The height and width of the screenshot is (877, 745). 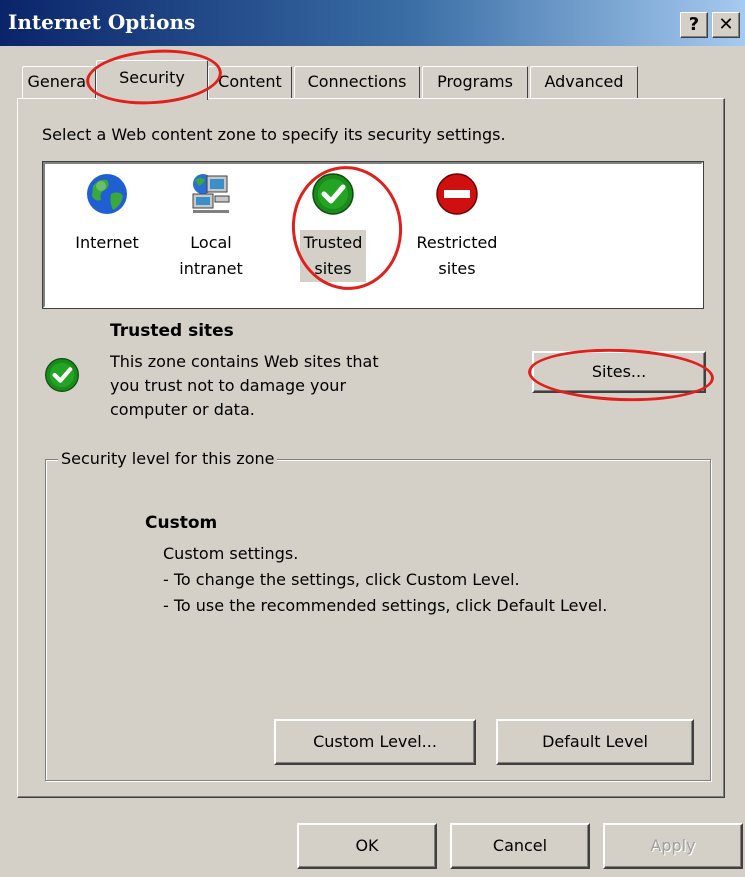 I want to click on zone-label: Trusted sites, so click(x=333, y=256).